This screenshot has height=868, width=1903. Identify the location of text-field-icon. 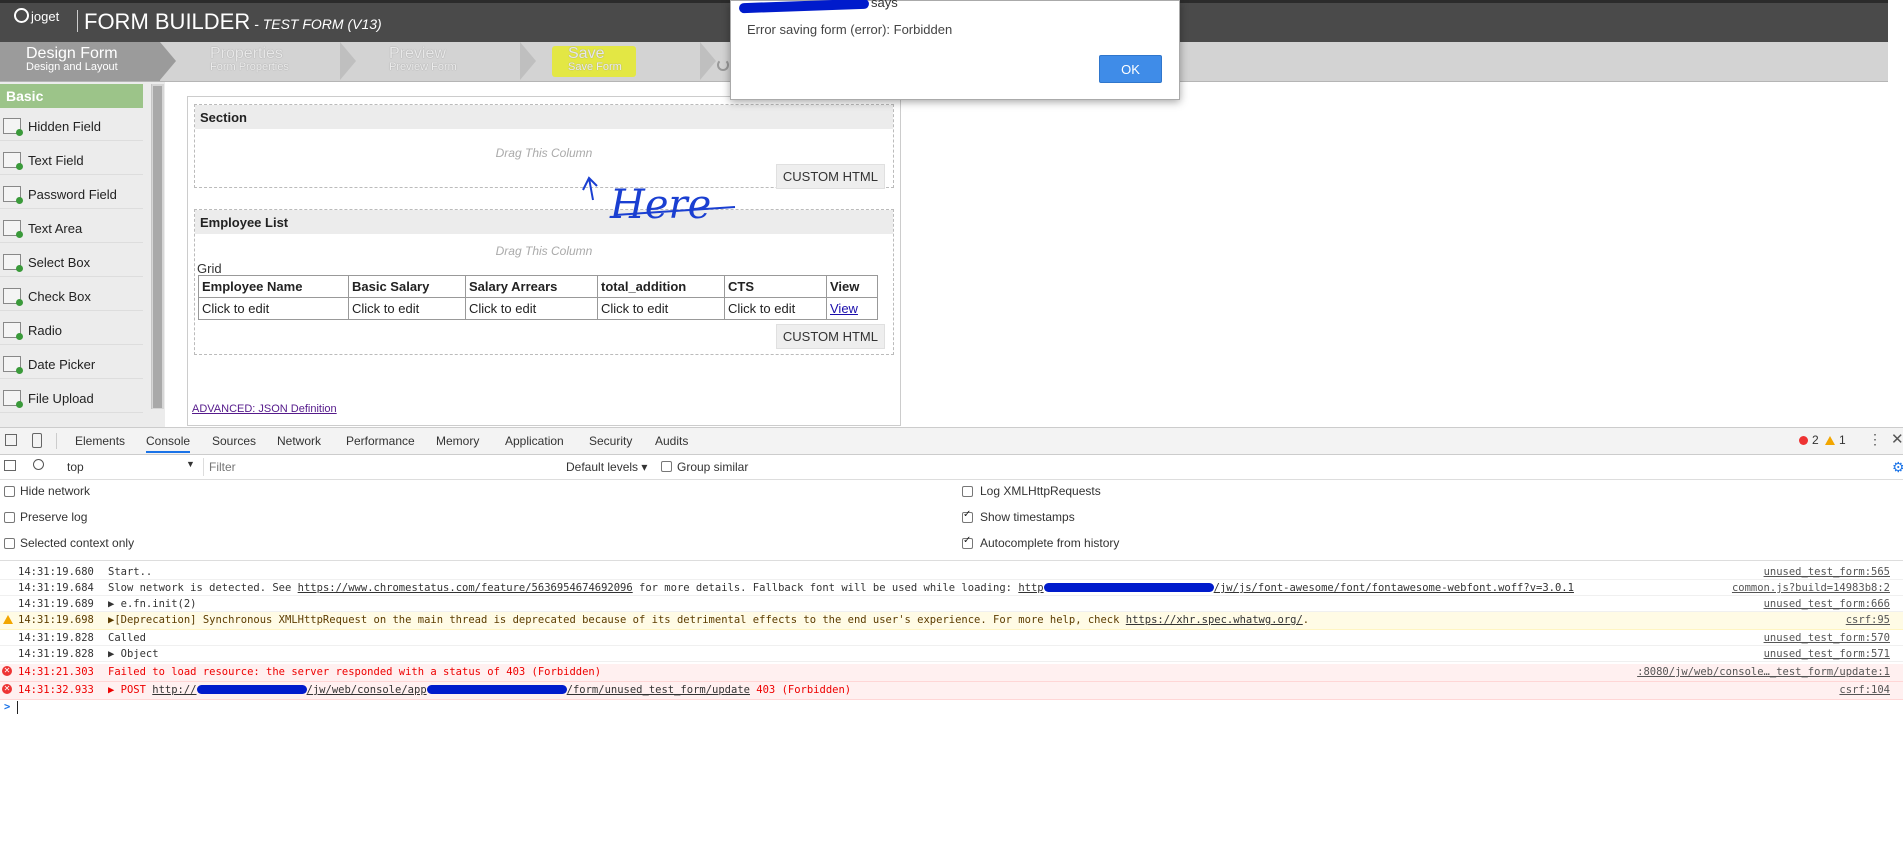
(13, 161).